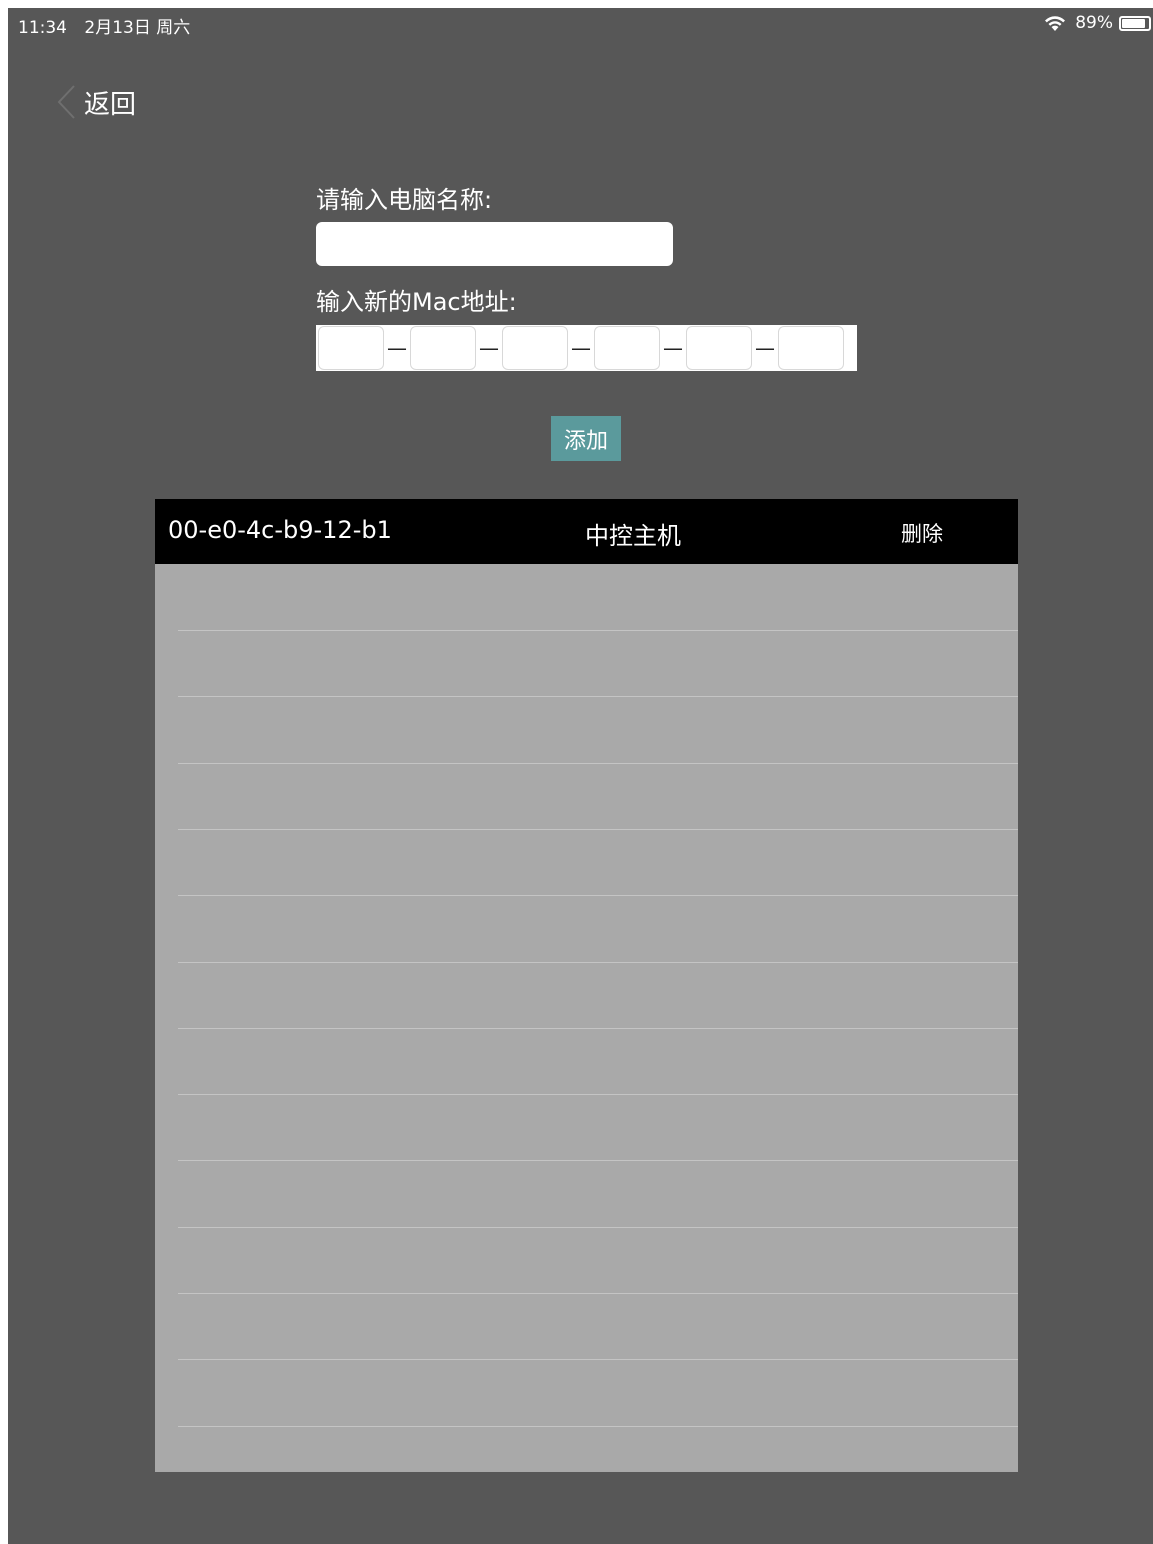 The height and width of the screenshot is (1544, 1153). I want to click on back-button: 返回, so click(95, 102).